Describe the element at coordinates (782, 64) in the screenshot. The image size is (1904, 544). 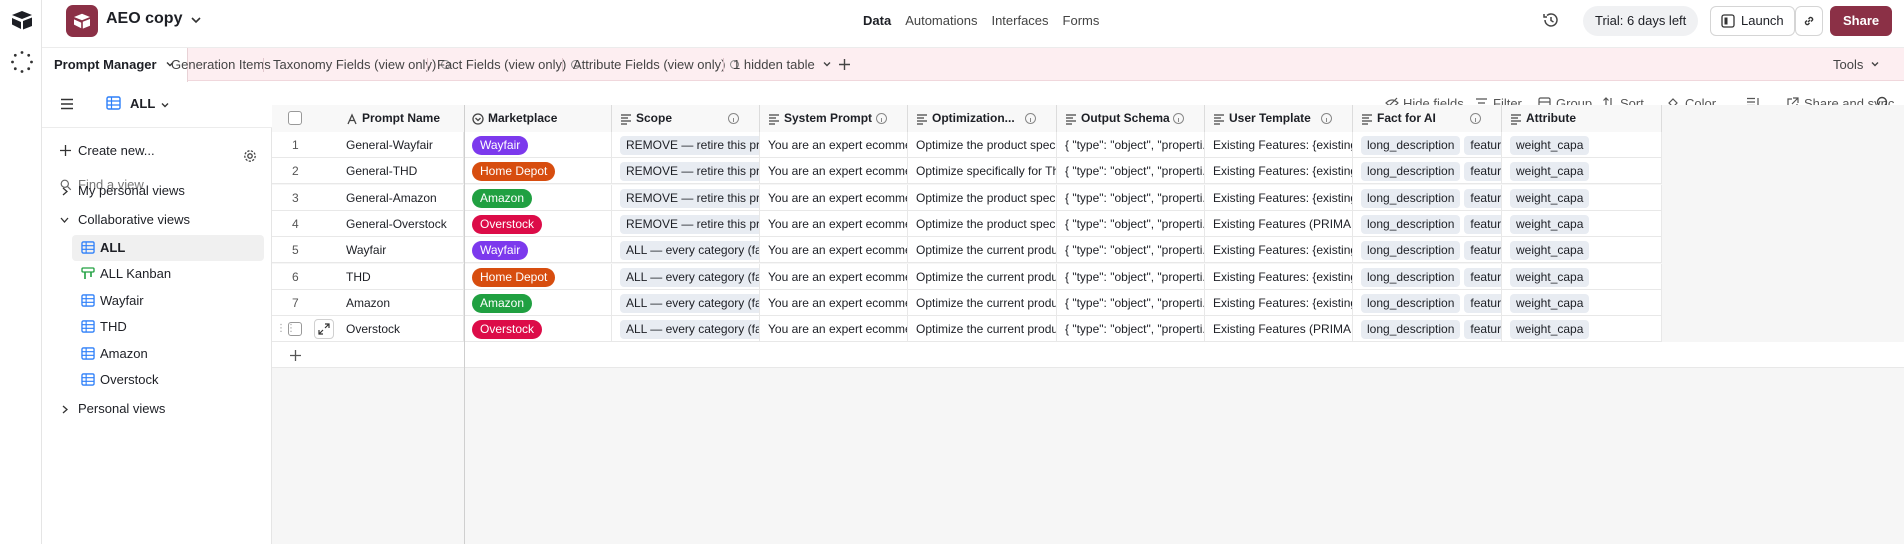
I see `tab-hidden-tables: 1 hidden table` at that location.